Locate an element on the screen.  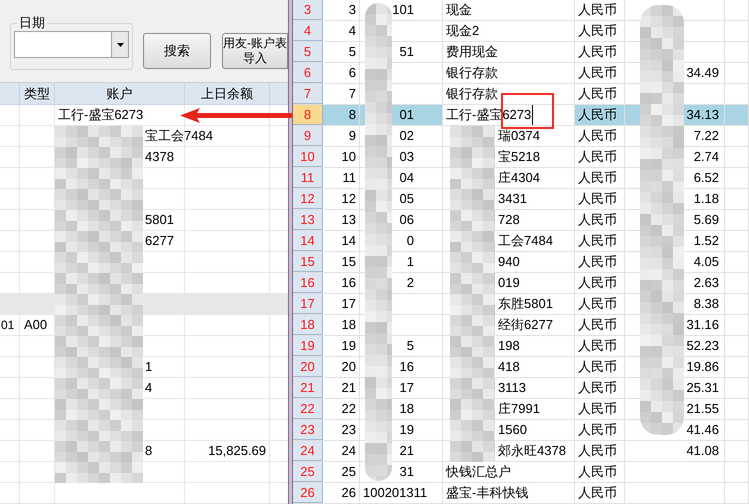
table-cell-text: 现金2 is located at coordinates (463, 31).